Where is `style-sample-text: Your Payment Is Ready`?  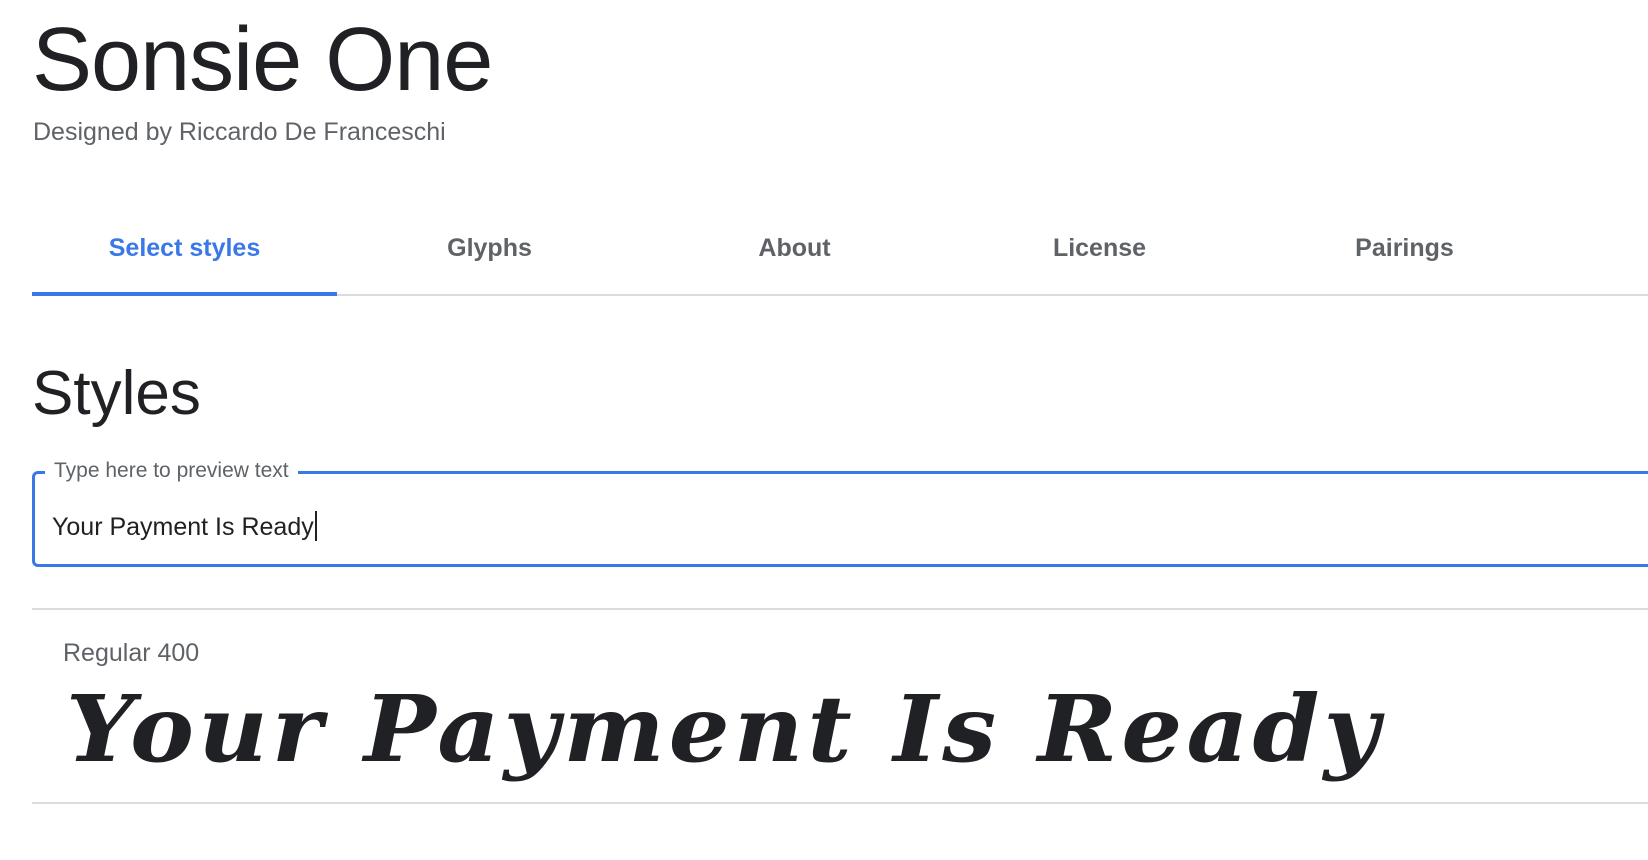
style-sample-text: Your Payment Is Ready is located at coordinates (725, 729).